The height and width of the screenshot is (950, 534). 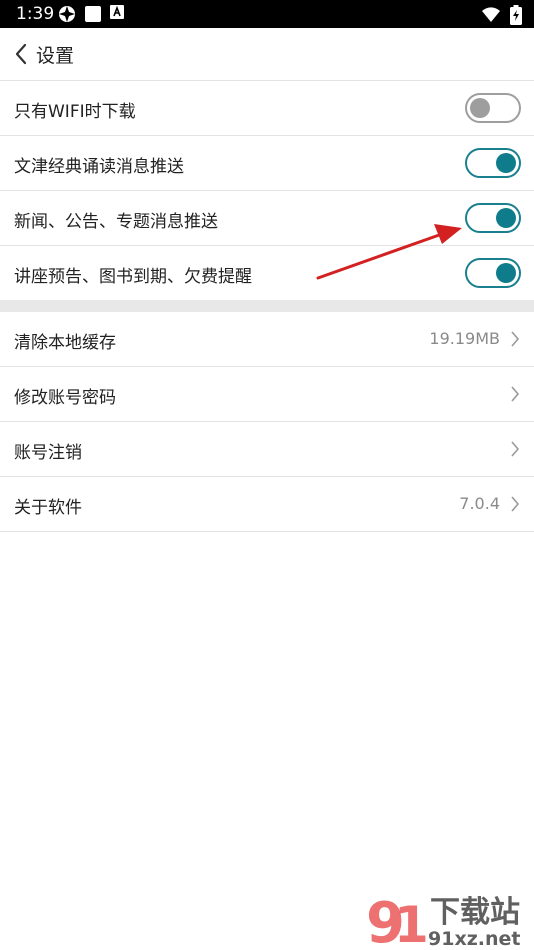 I want to click on svg-text: 1, so click(x=411, y=923).